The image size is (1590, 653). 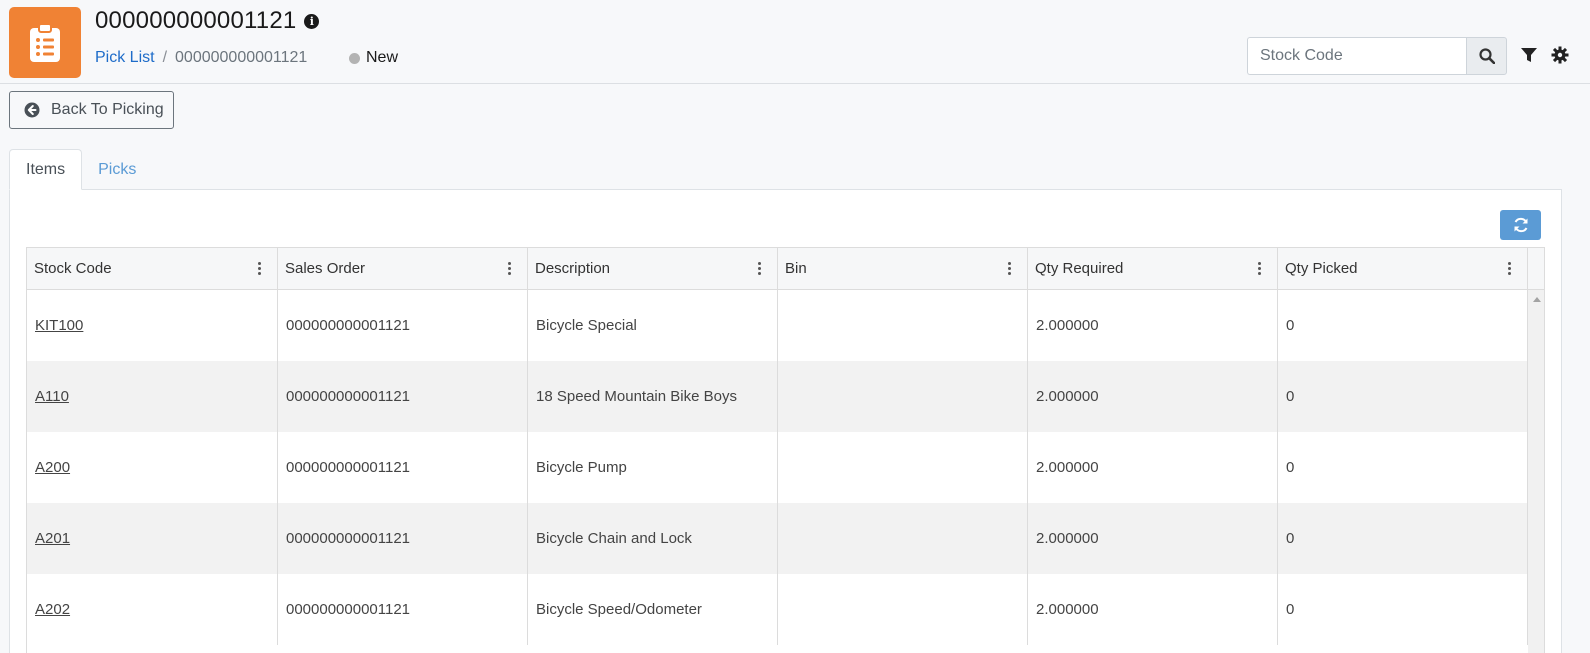 I want to click on breadcrumb-current: 000000000001121, so click(x=241, y=57).